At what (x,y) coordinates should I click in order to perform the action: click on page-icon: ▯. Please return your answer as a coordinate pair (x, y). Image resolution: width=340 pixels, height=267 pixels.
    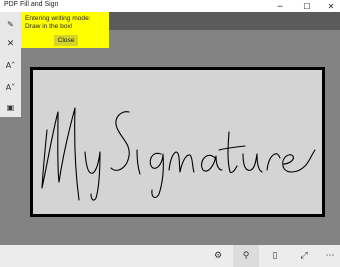
    Looking at the image, I should click on (275, 256).